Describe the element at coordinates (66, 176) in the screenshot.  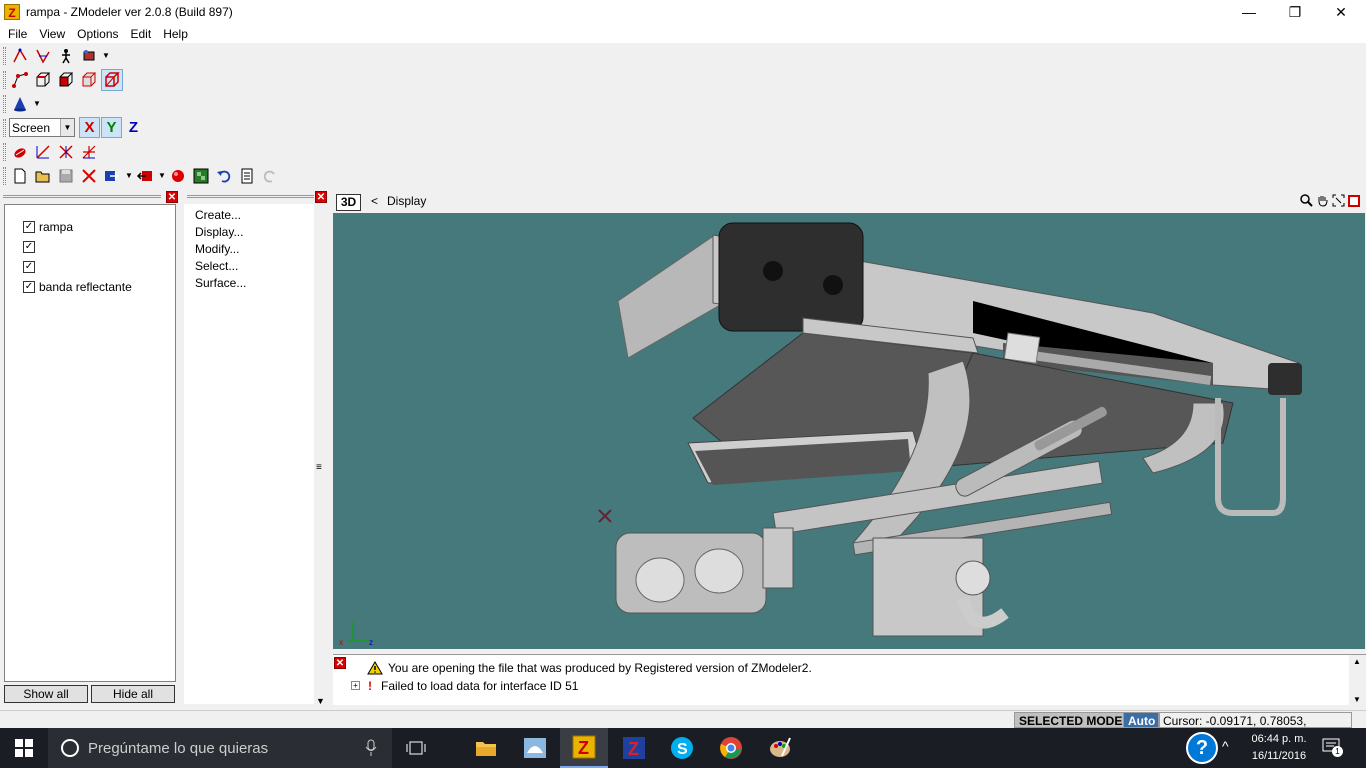
I see `save-file-button` at that location.